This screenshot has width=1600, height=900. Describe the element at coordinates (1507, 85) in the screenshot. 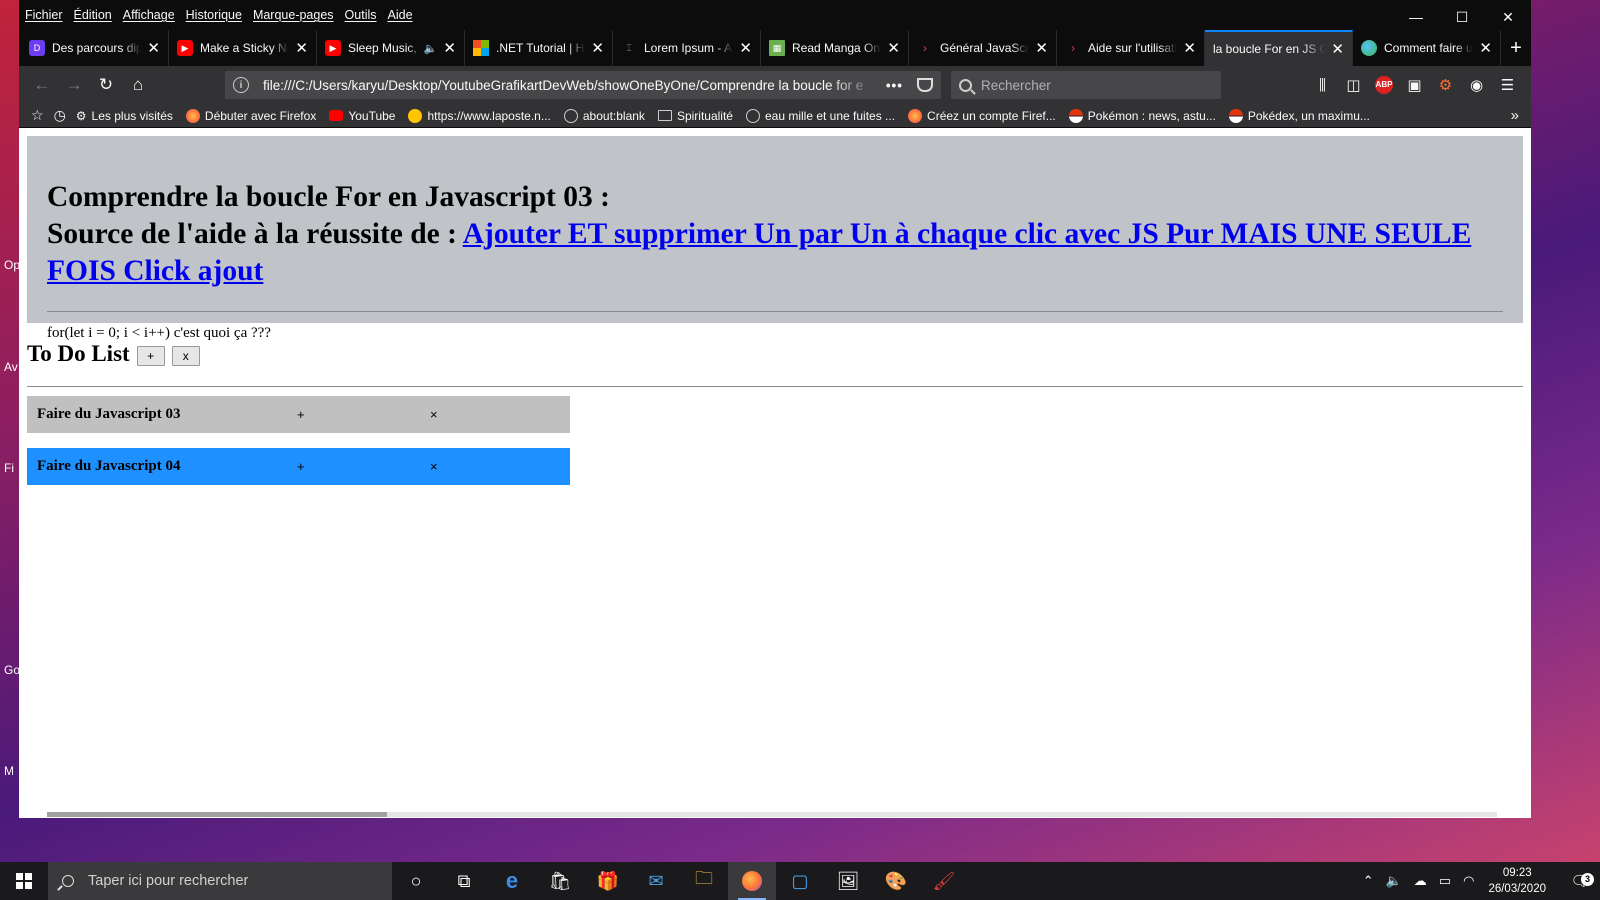

I see `hamburger-menu-icon: ☰` at that location.